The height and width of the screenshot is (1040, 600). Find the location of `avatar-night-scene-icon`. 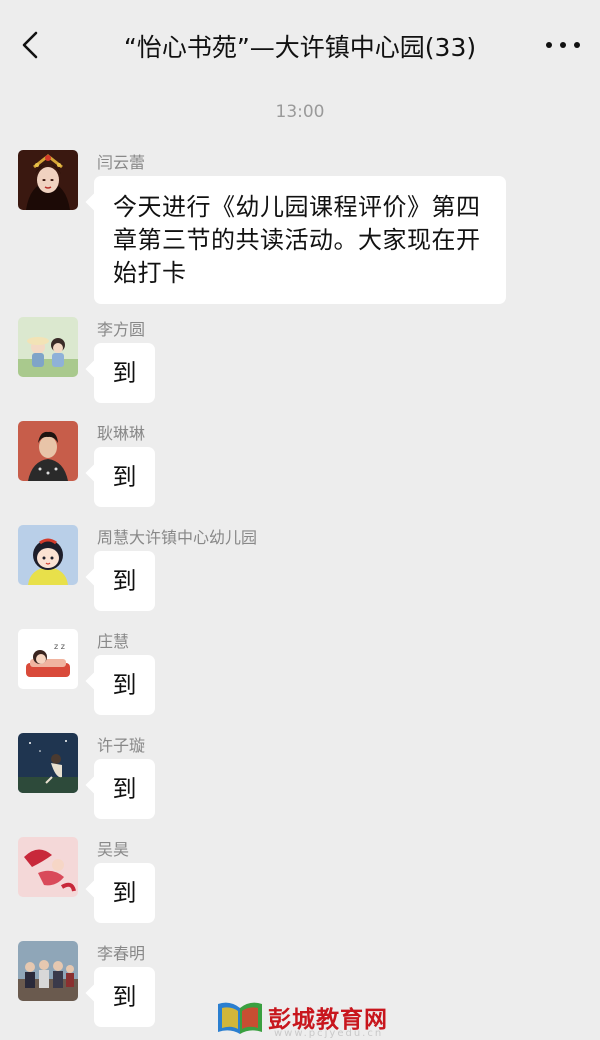

avatar-night-scene-icon is located at coordinates (48, 763).